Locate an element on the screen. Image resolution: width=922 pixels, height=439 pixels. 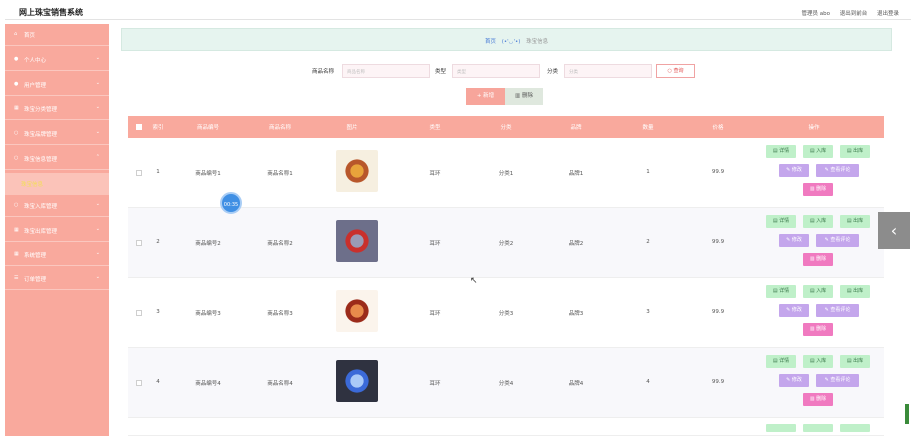
chevron-up-icon: ⌃ is located at coordinates (97, 157).